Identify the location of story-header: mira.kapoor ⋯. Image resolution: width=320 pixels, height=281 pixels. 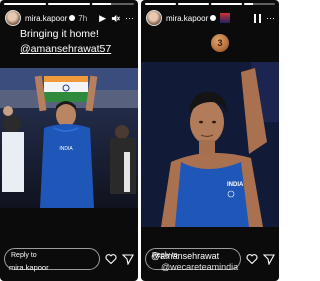
(210, 18).